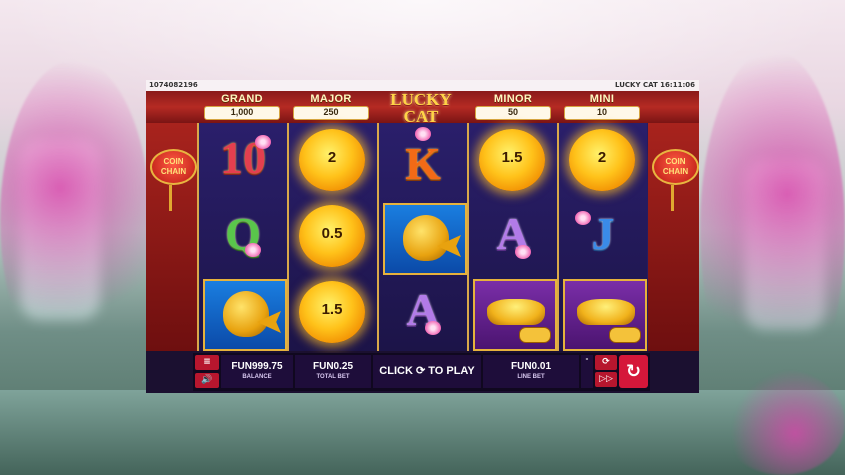 The width and height of the screenshot is (845, 475). I want to click on reel-5: 2 J, so click(602, 237).